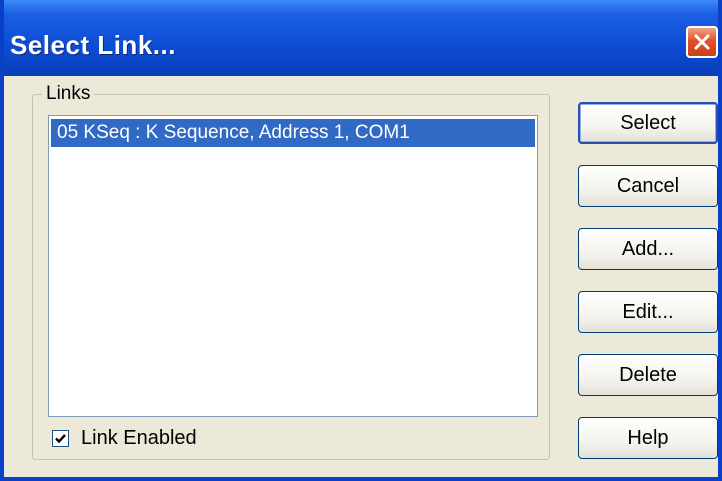 This screenshot has width=722, height=481. I want to click on checkmark-icon, so click(60, 438).